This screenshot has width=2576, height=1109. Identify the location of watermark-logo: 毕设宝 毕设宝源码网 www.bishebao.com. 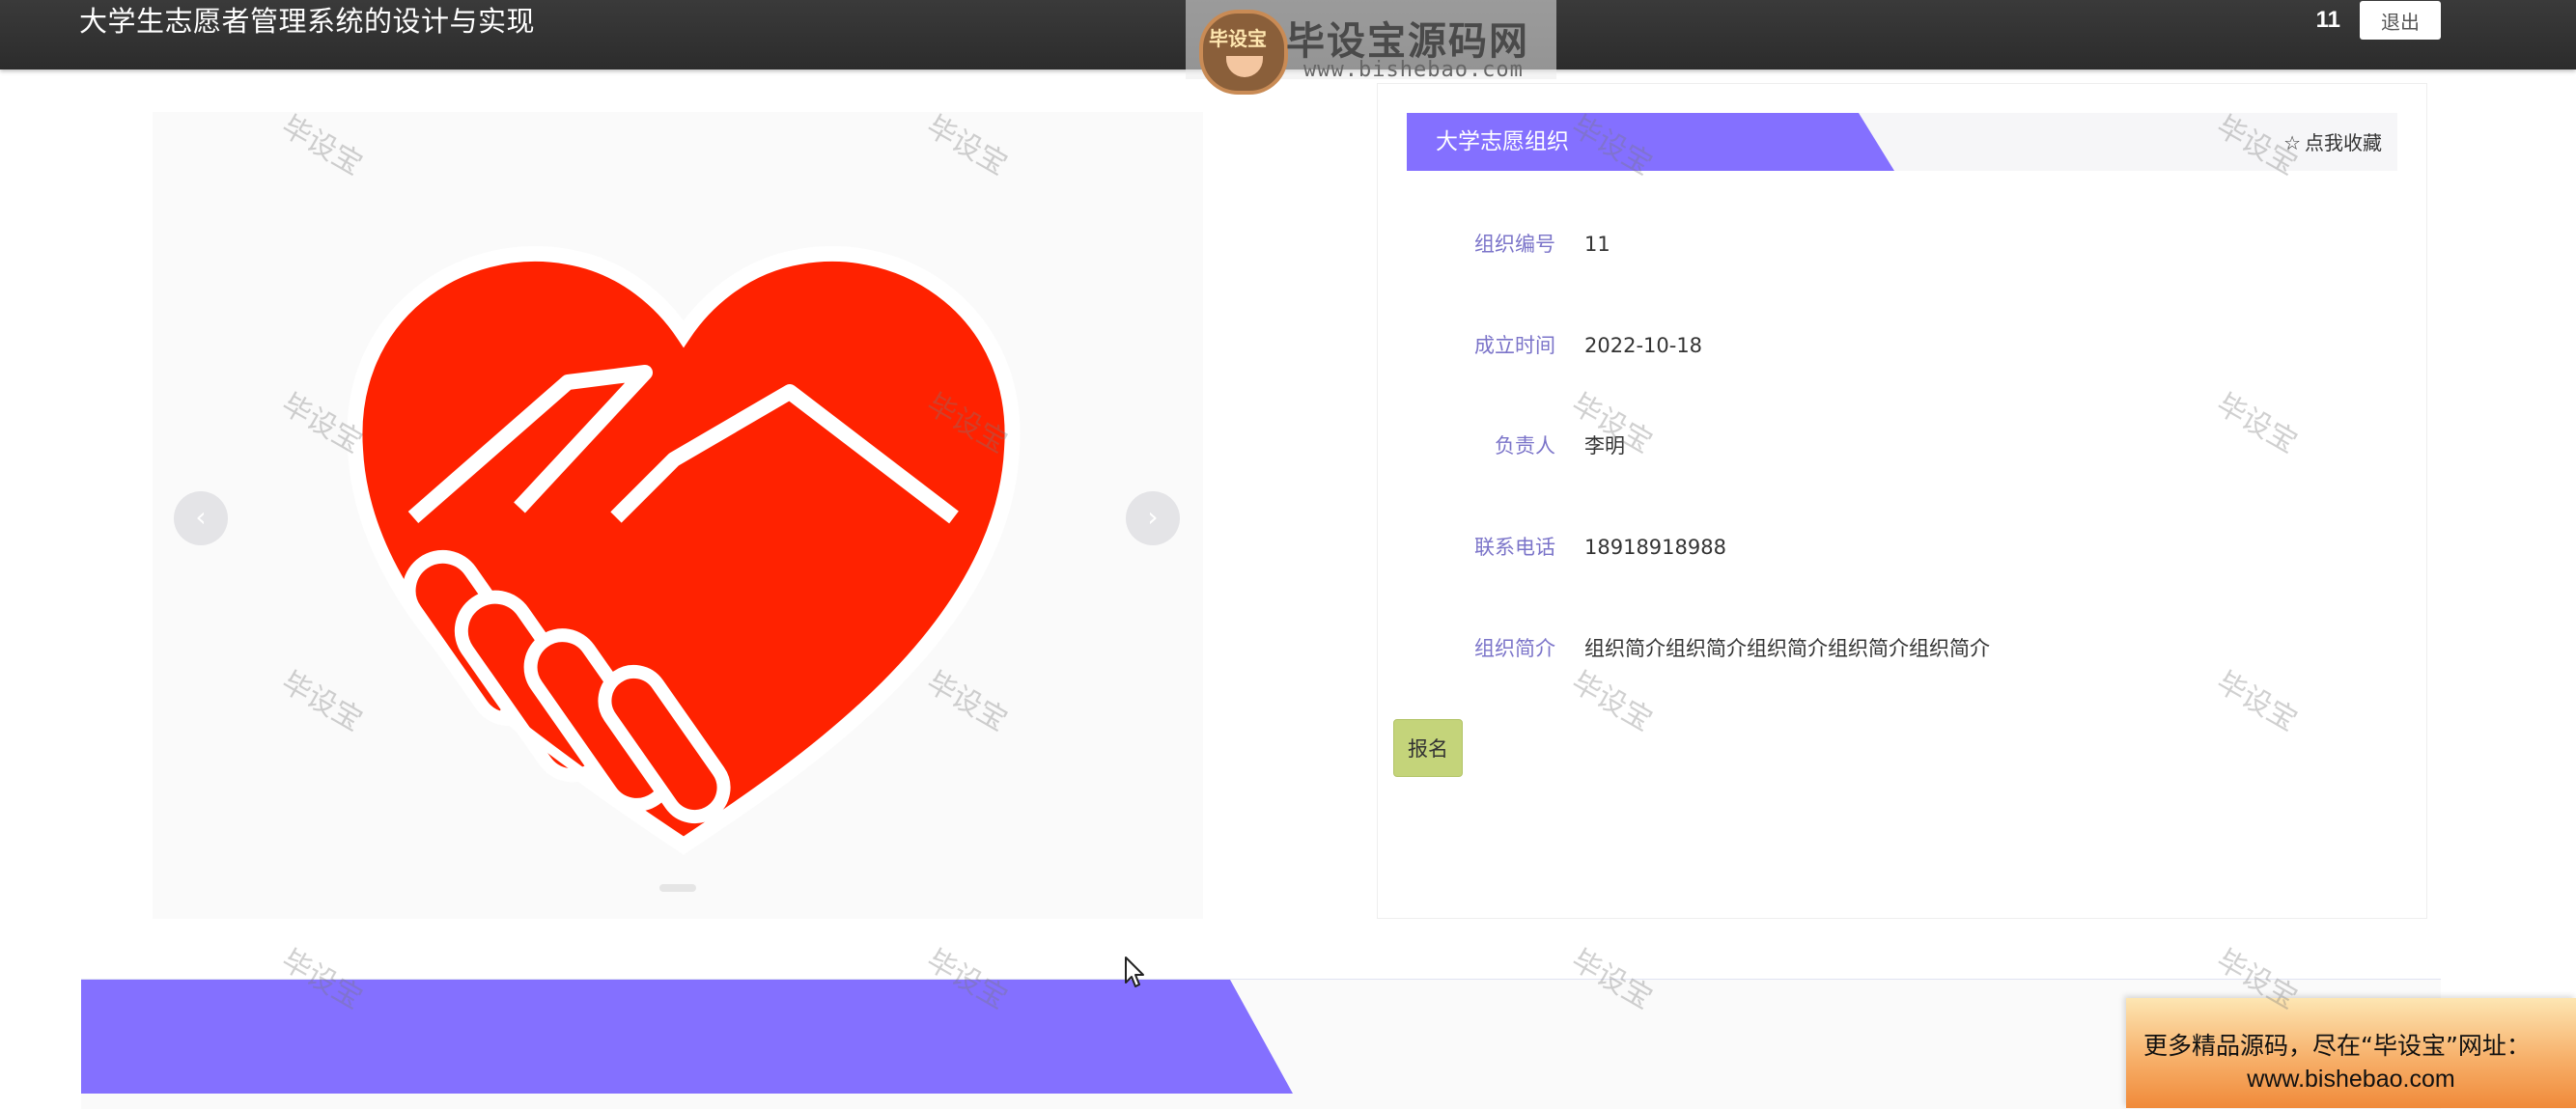
(1371, 47).